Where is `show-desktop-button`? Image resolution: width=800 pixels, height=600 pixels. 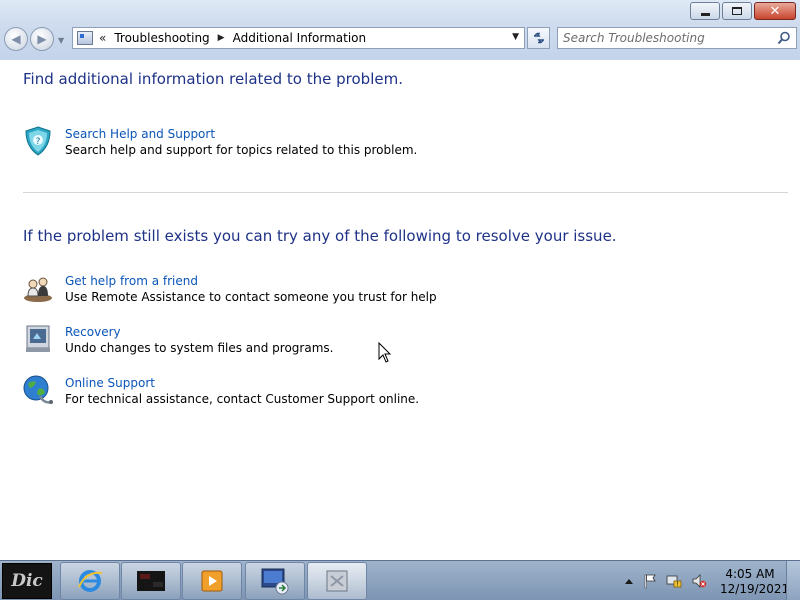 show-desktop-button is located at coordinates (793, 580).